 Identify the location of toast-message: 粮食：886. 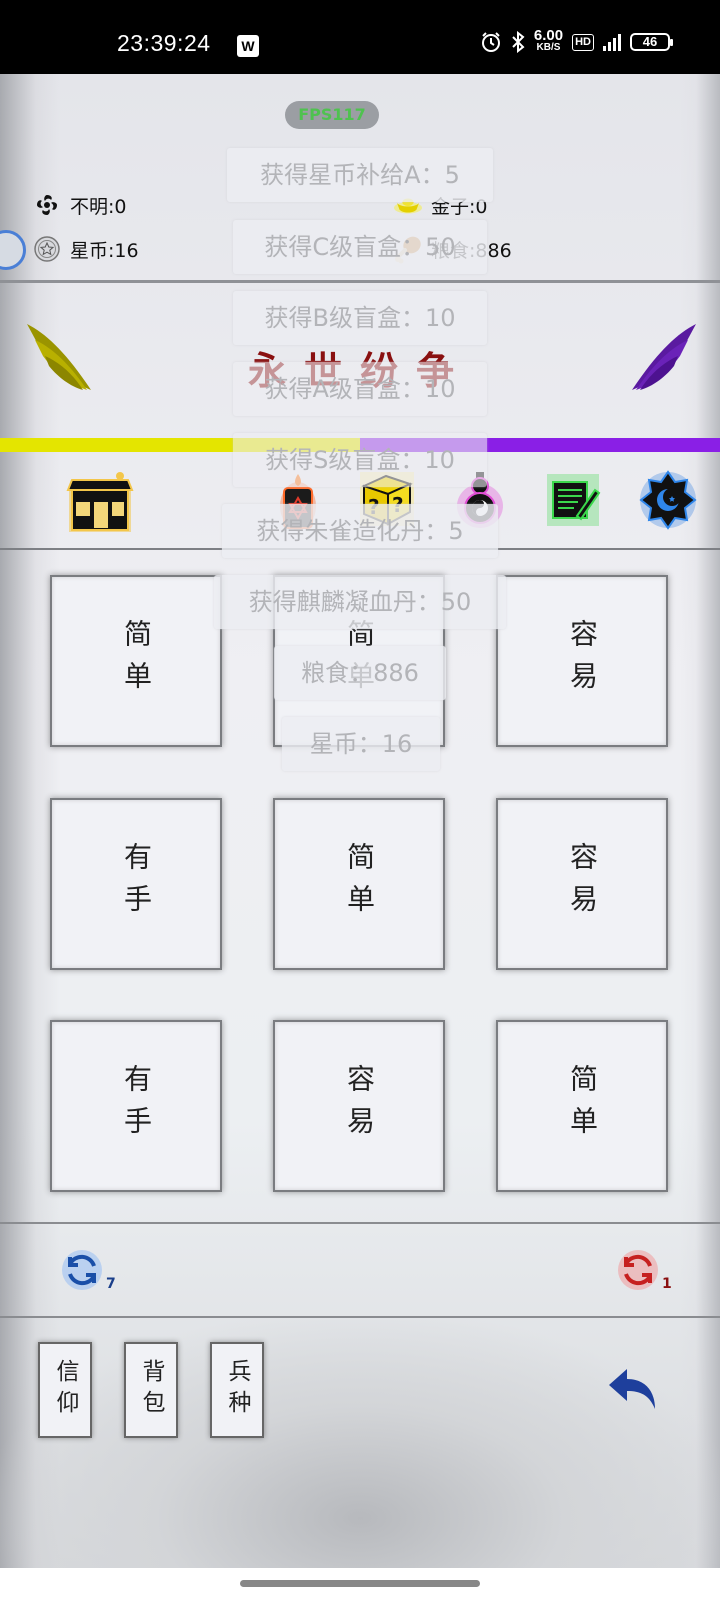
(360, 673).